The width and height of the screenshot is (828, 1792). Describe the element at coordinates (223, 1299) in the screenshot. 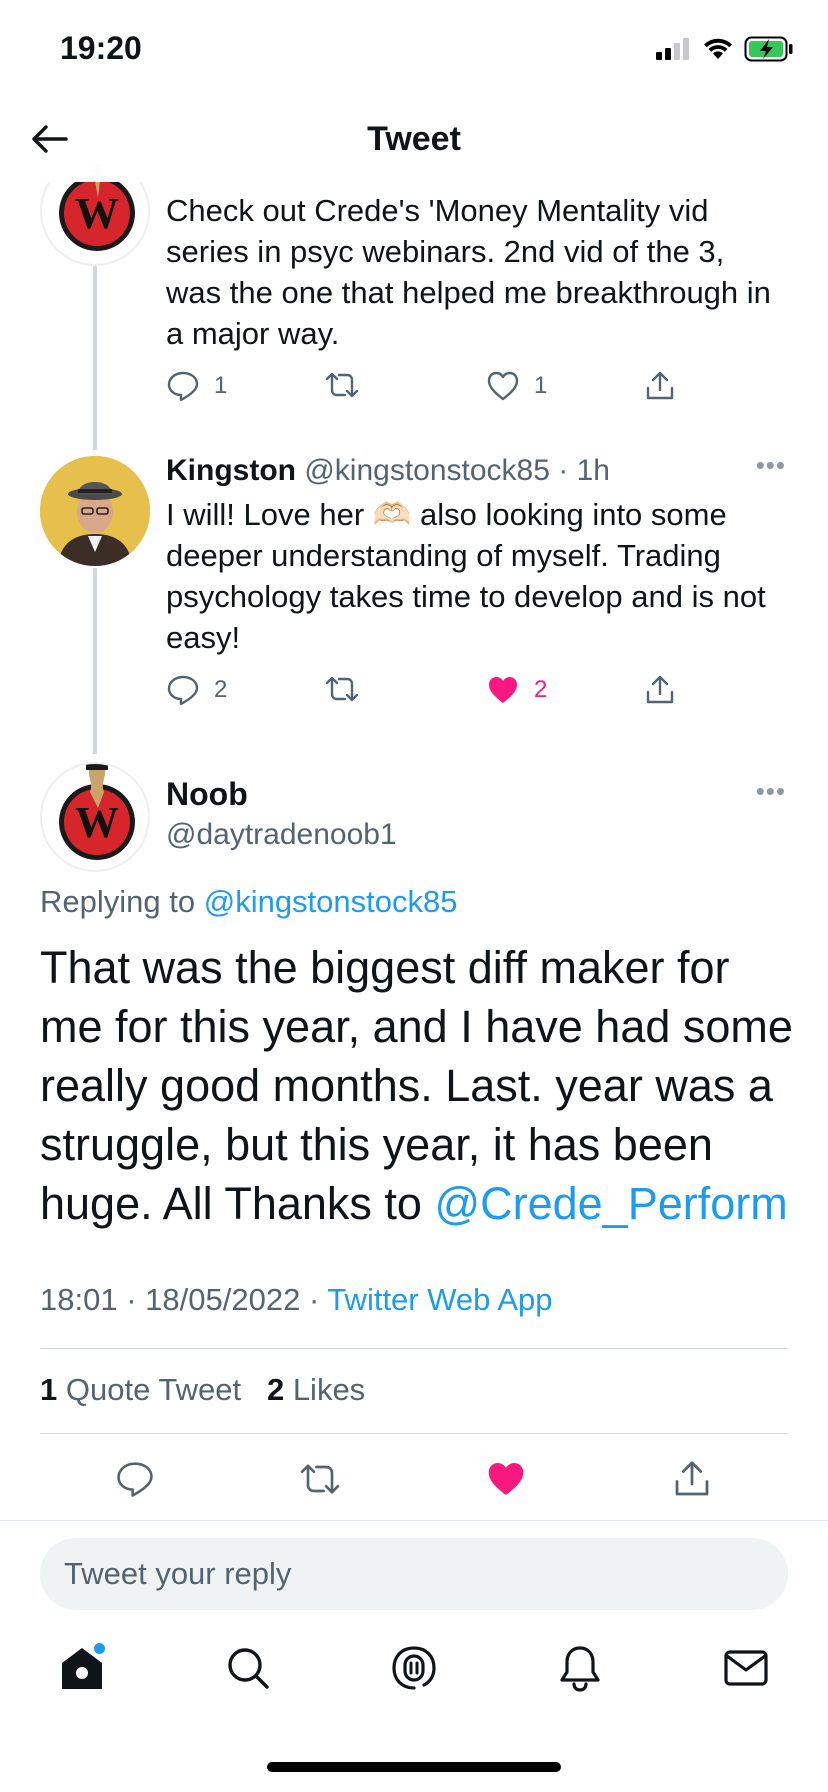

I see `tweet-date: 18/05/2022` at that location.